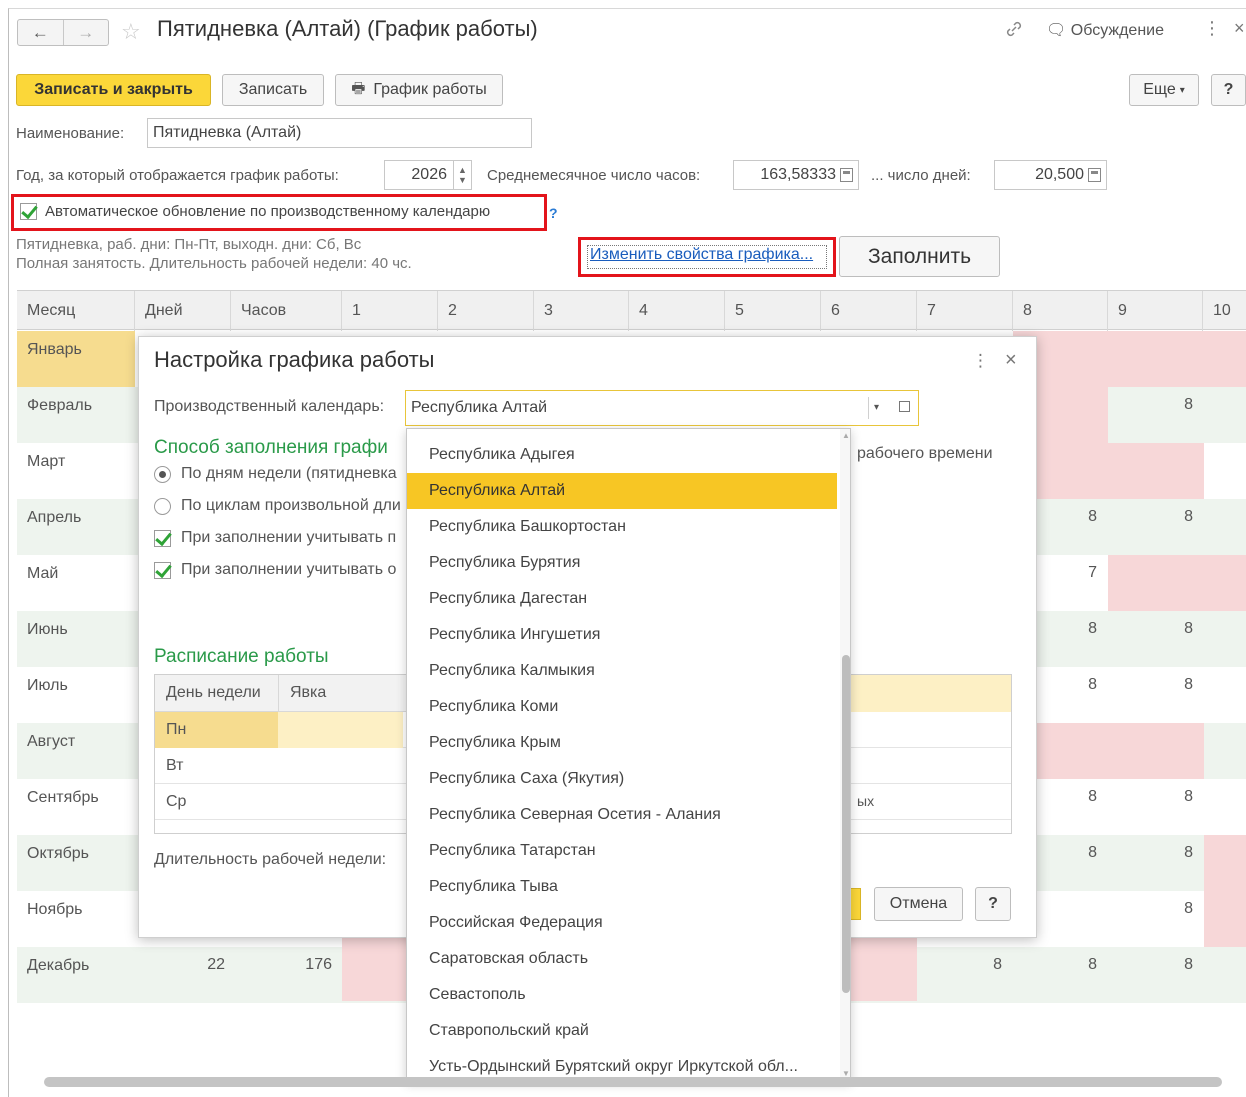 Image resolution: width=1246 pixels, height=1097 pixels. What do you see at coordinates (183, 311) in the screenshot?
I see `col-days: Дней` at bounding box center [183, 311].